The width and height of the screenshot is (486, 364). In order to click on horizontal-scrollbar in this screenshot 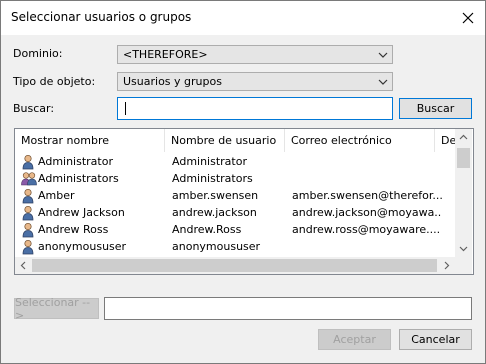, I will do `click(235, 265)`.